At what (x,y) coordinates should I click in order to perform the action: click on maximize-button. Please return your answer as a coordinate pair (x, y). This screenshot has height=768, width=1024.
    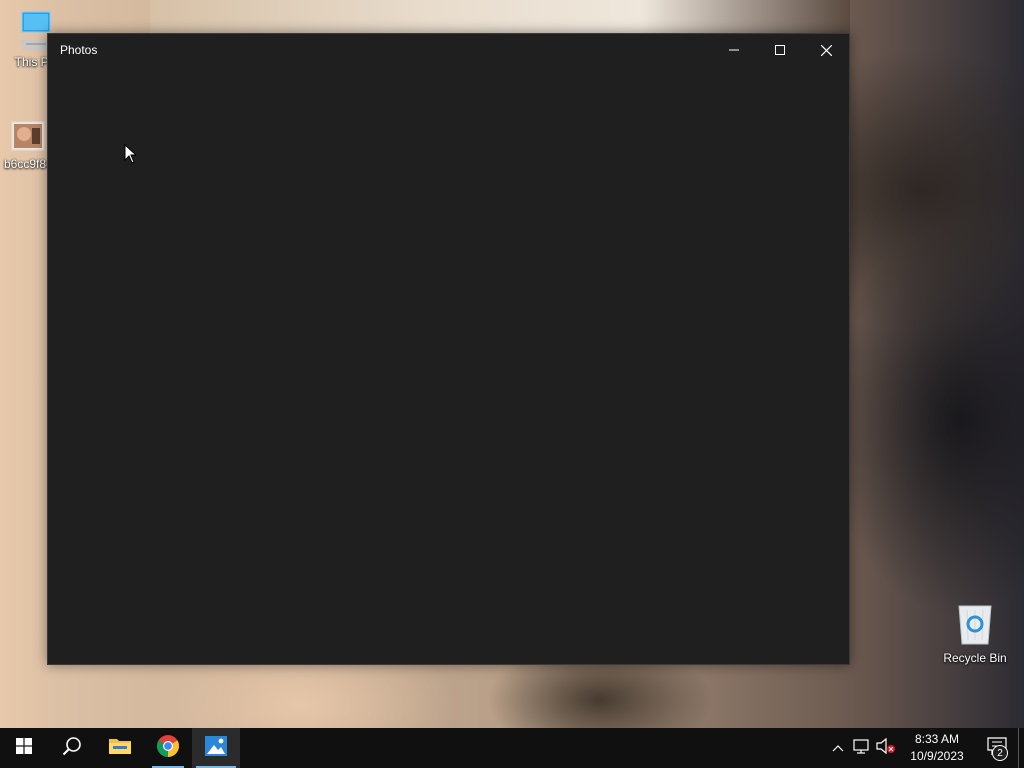
    Looking at the image, I should click on (780, 50).